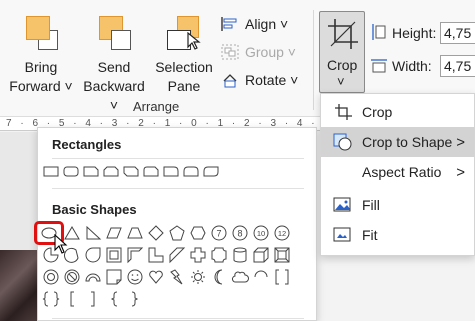  Describe the element at coordinates (93, 255) in the screenshot. I see `teardrop-shape` at that location.